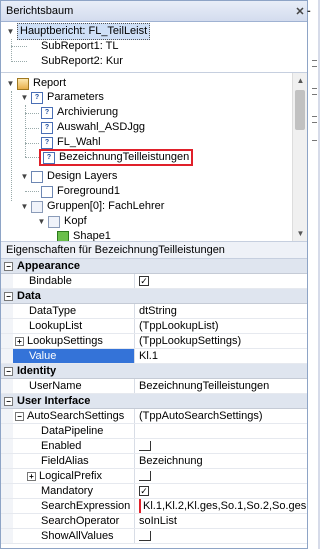 Image resolution: width=320 pixels, height=549 pixels. I want to click on enabled-checkbox, so click(145, 446).